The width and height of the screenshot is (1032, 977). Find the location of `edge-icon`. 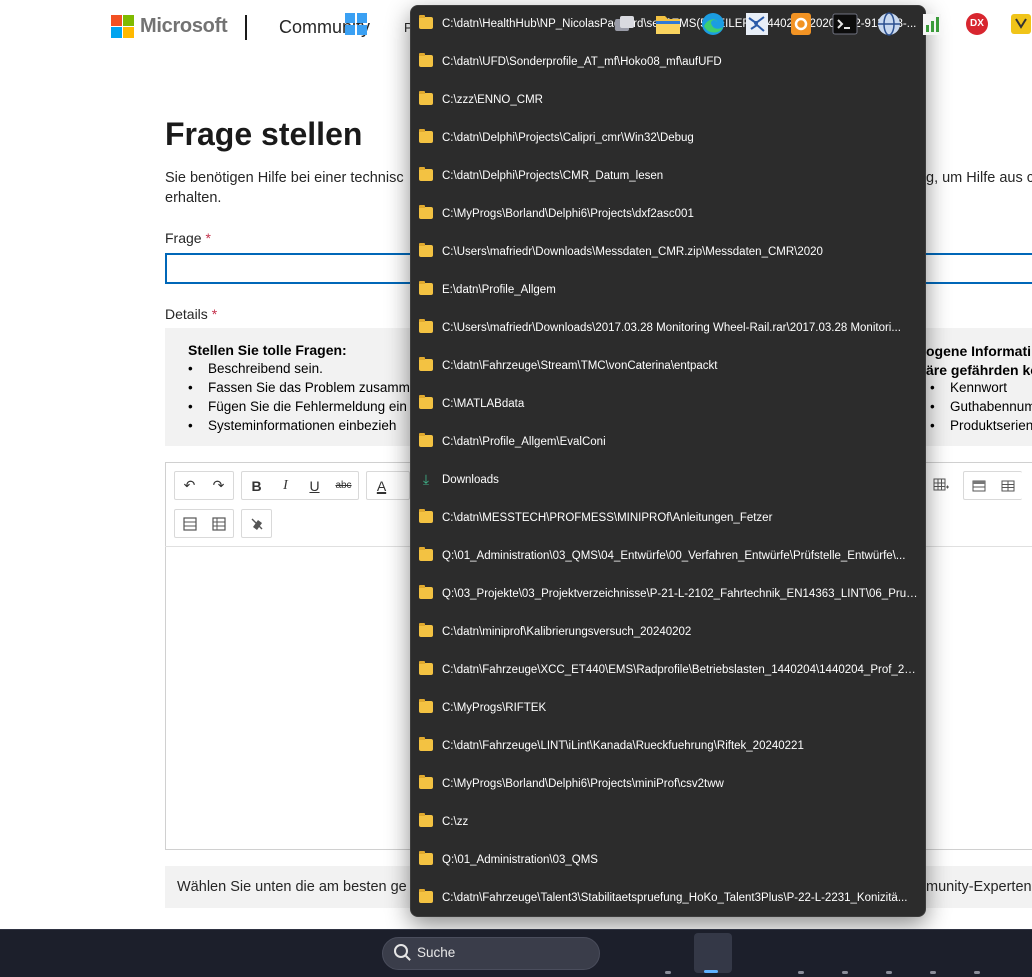

edge-icon is located at coordinates (713, 24).